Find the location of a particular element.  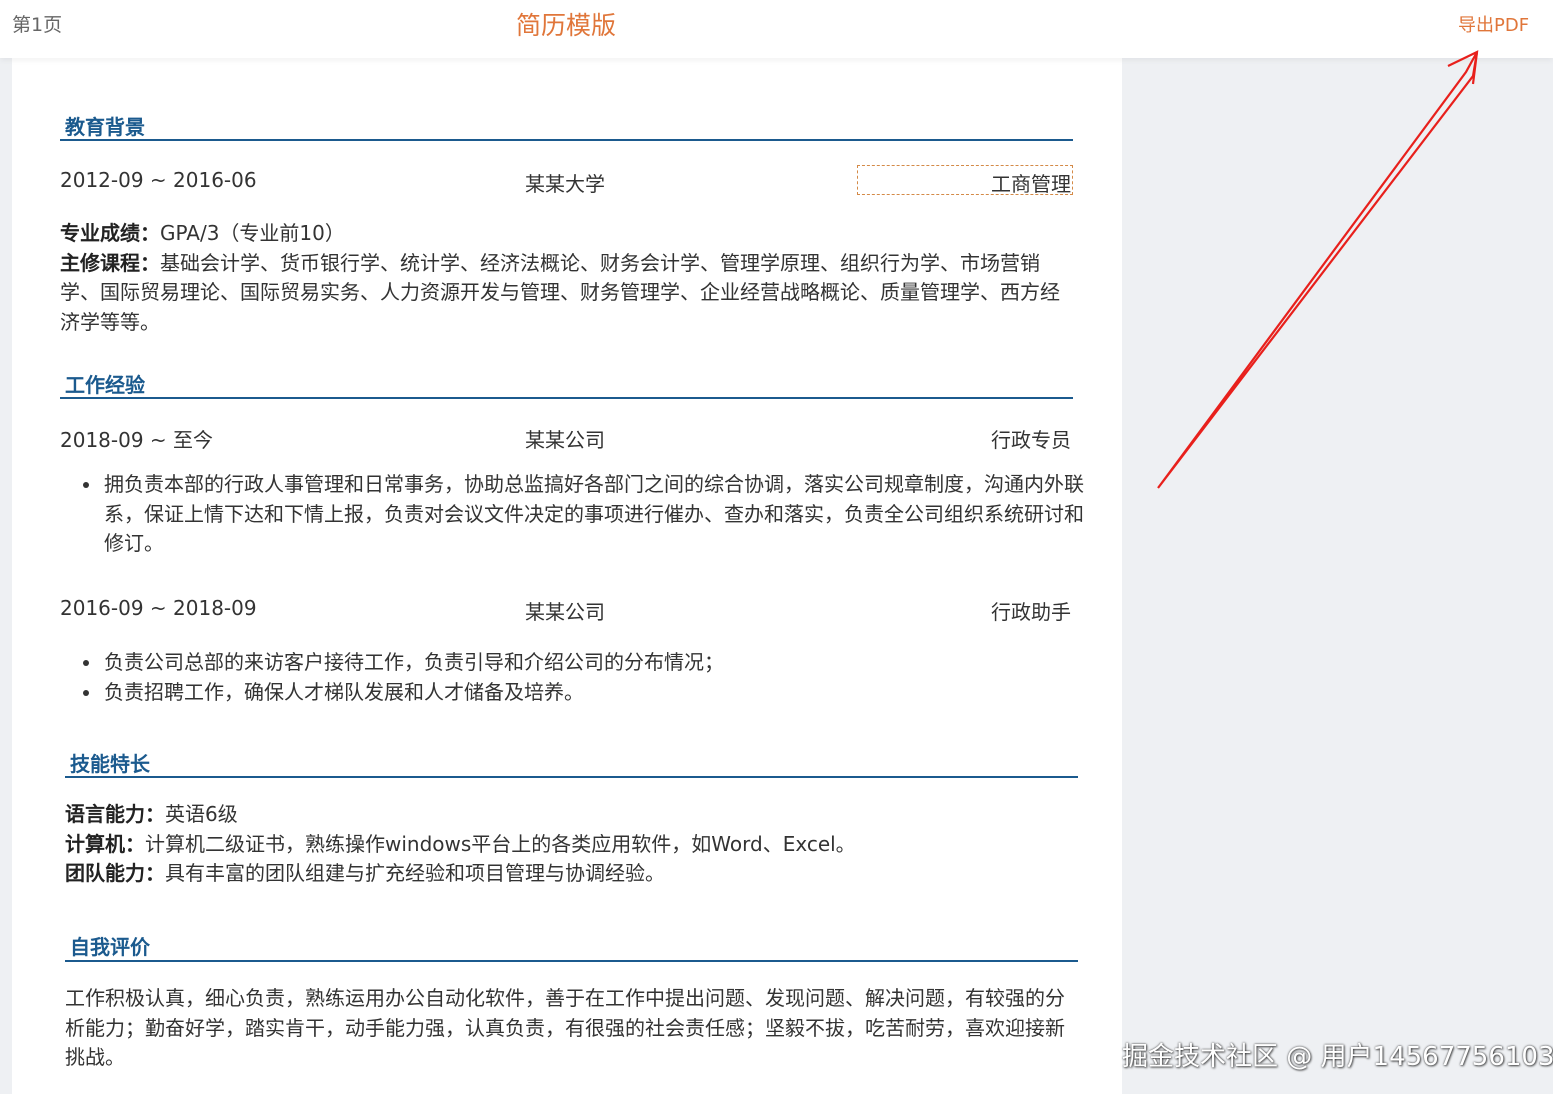

job-period: 2018-09 ~ 至今 is located at coordinates (137, 440).